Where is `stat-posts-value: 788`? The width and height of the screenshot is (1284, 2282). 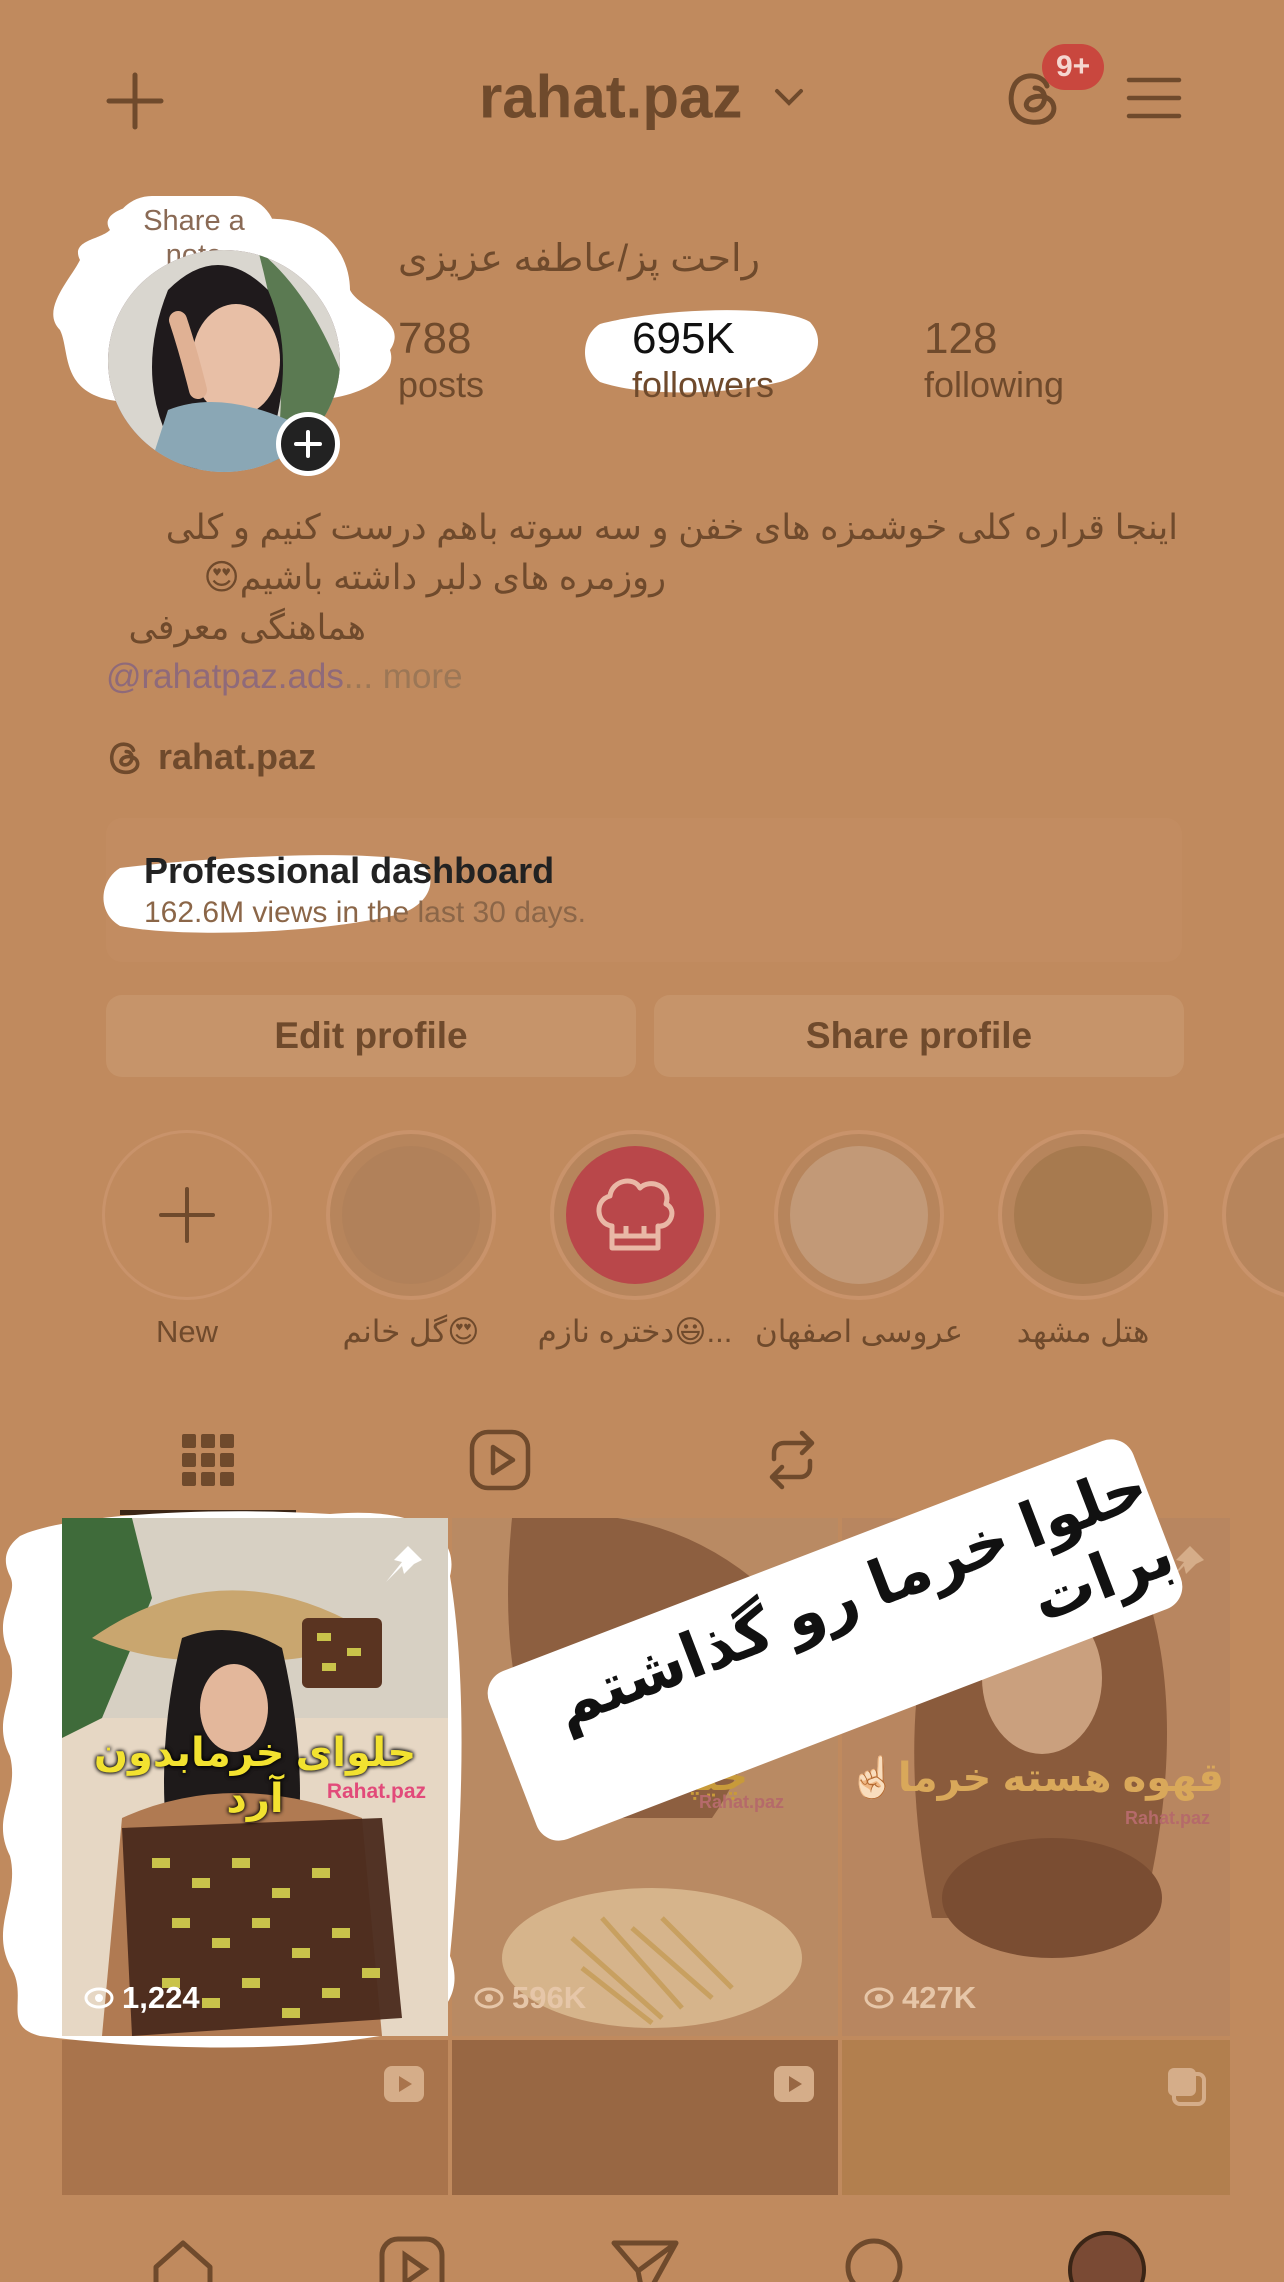
stat-posts-value: 788 is located at coordinates (435, 338).